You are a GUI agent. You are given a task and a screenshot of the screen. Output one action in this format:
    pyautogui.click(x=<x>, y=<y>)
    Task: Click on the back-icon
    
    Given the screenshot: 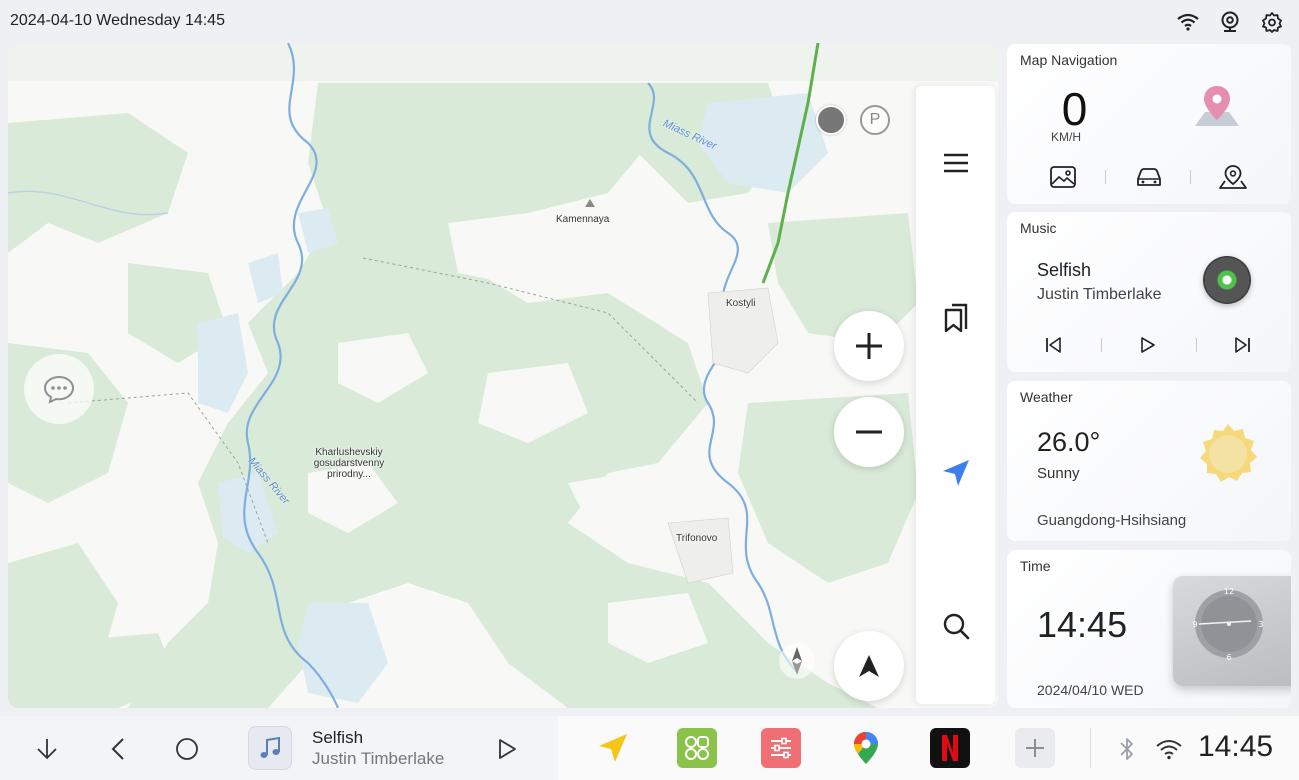 What is the action you would take?
    pyautogui.click(x=117, y=749)
    